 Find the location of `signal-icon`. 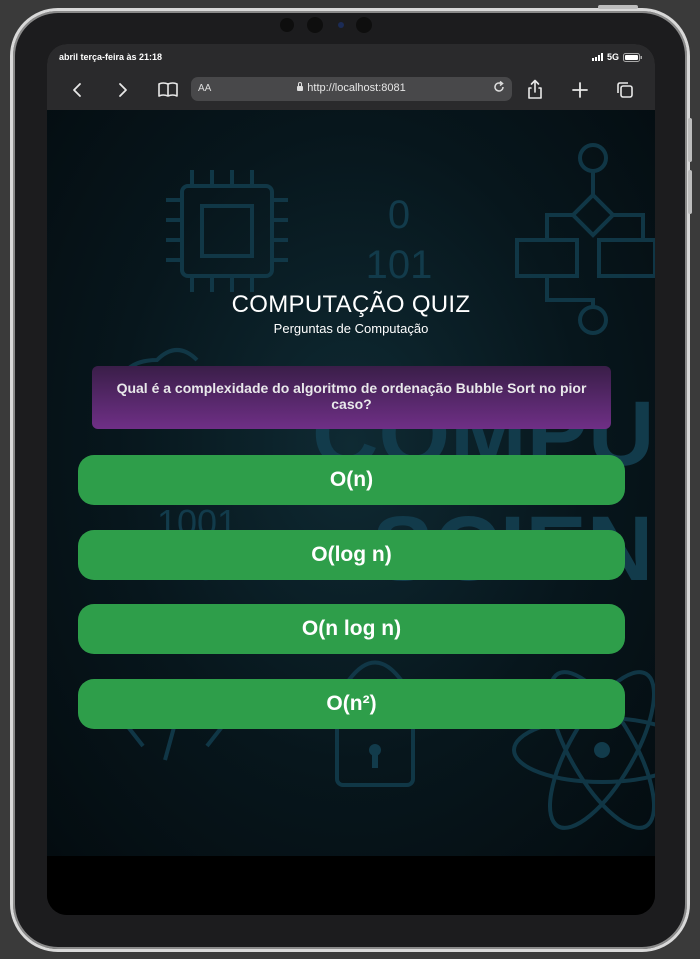

signal-icon is located at coordinates (597, 57).